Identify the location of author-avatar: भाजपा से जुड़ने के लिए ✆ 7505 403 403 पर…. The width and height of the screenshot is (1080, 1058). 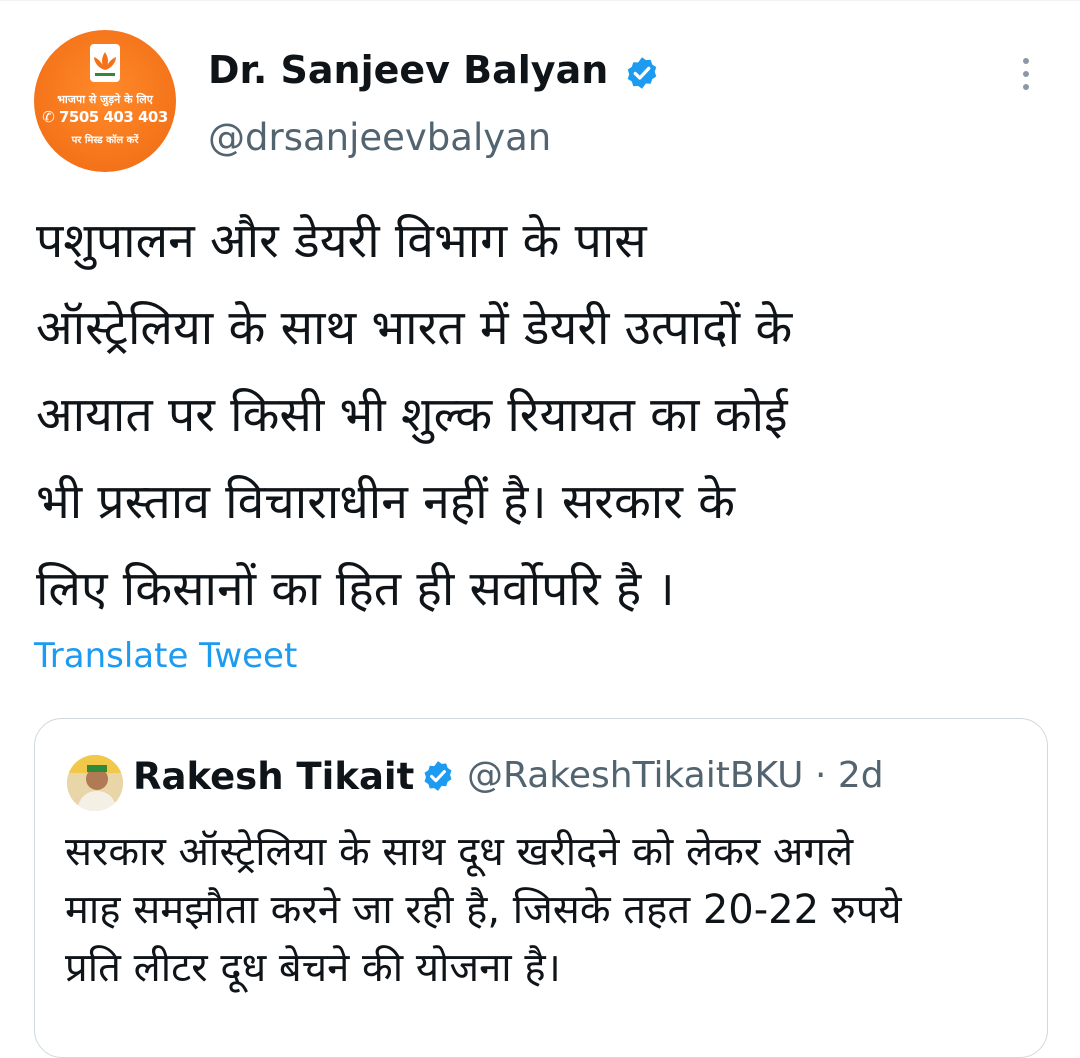
(105, 101).